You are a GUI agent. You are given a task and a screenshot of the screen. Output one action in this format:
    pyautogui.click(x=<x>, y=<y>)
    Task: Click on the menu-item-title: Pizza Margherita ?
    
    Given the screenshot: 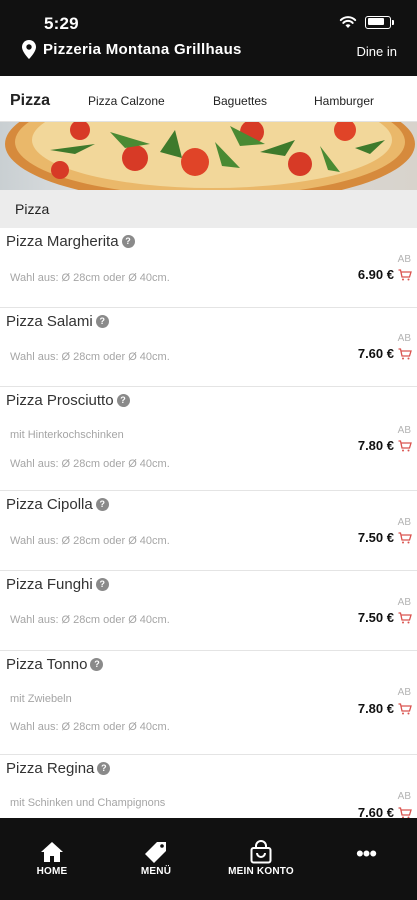 What is the action you would take?
    pyautogui.click(x=70, y=241)
    